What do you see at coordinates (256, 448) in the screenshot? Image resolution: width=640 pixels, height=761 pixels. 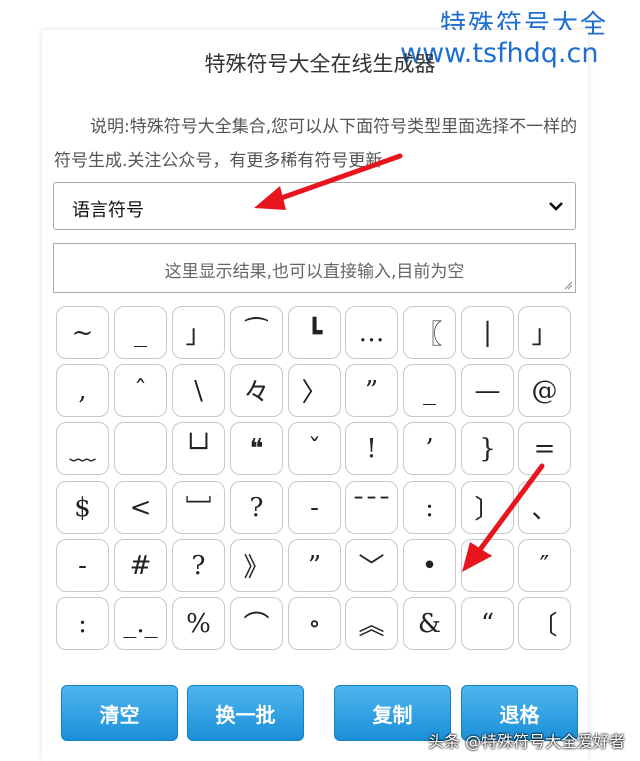 I see `symbol-cell: ❝` at bounding box center [256, 448].